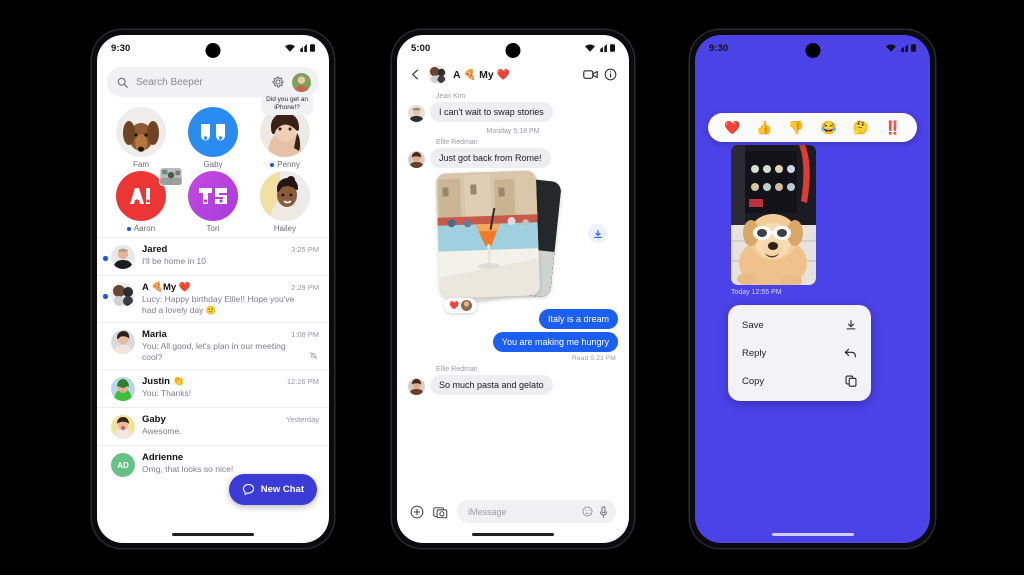  I want to click on message-input: iMessage, so click(522, 512).